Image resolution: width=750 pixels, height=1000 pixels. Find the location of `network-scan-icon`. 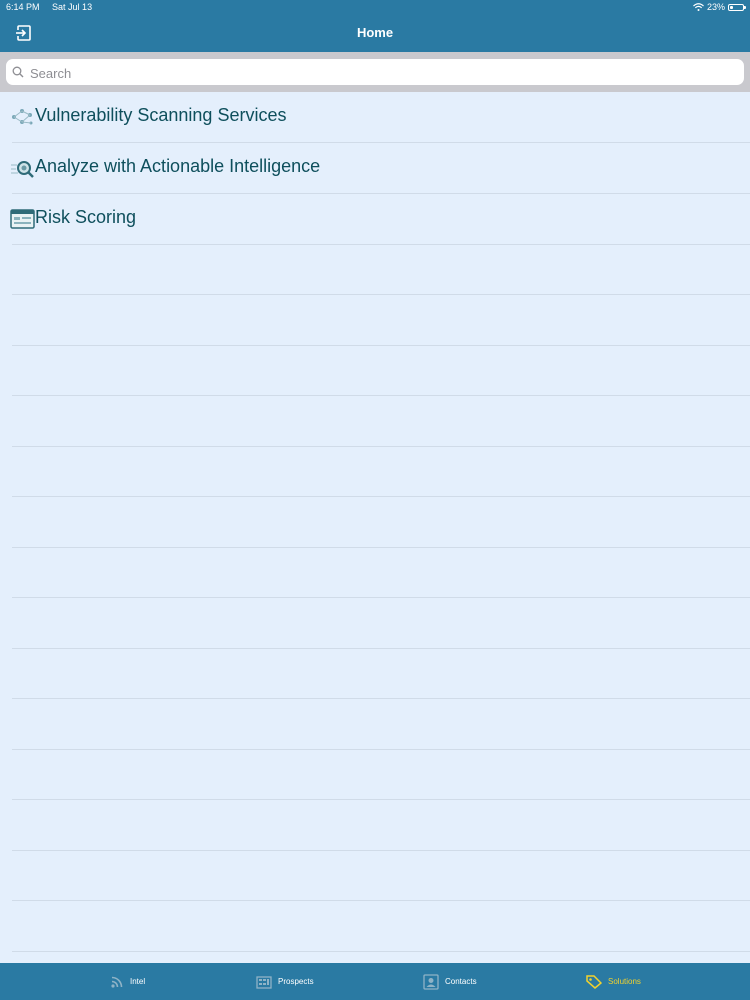

network-scan-icon is located at coordinates (22, 117).